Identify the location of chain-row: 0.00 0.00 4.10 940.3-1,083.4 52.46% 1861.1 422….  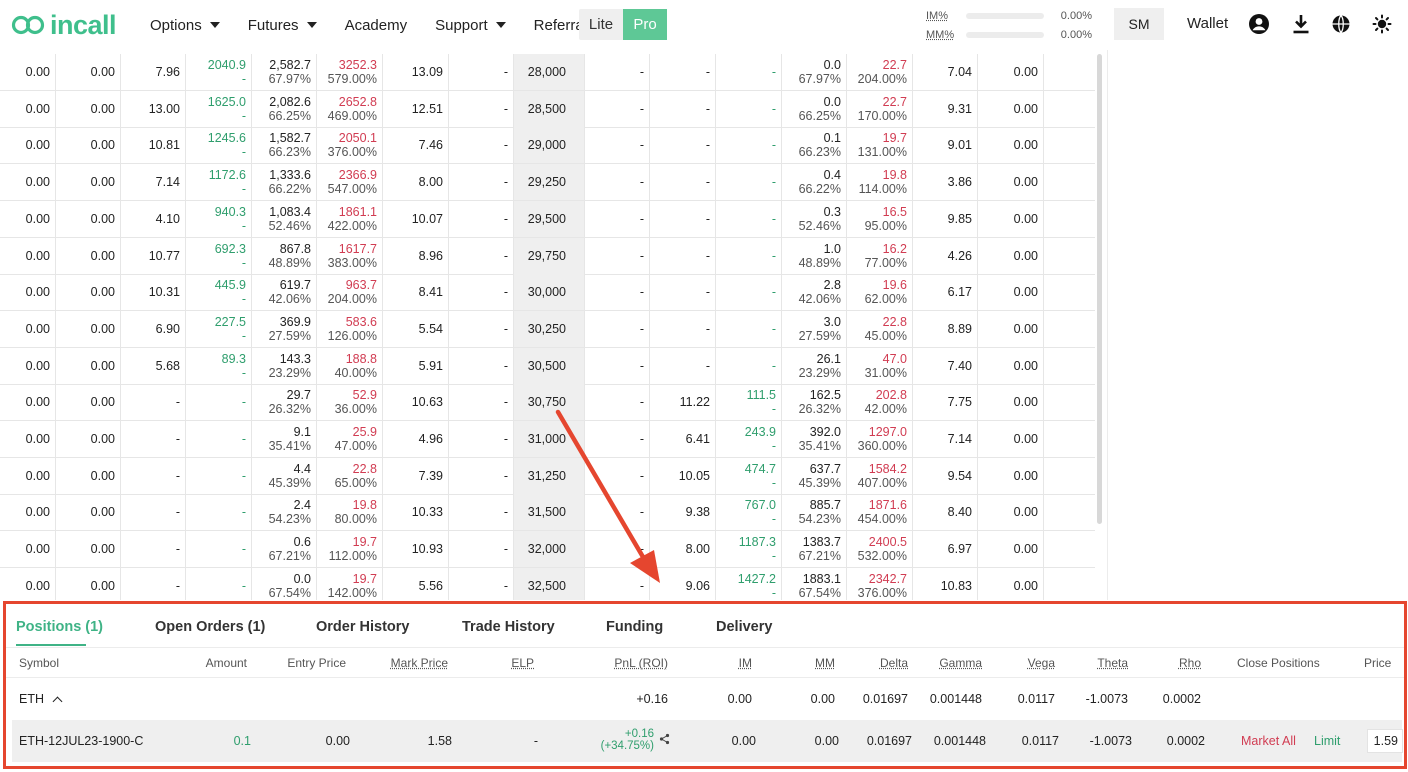
(547, 219).